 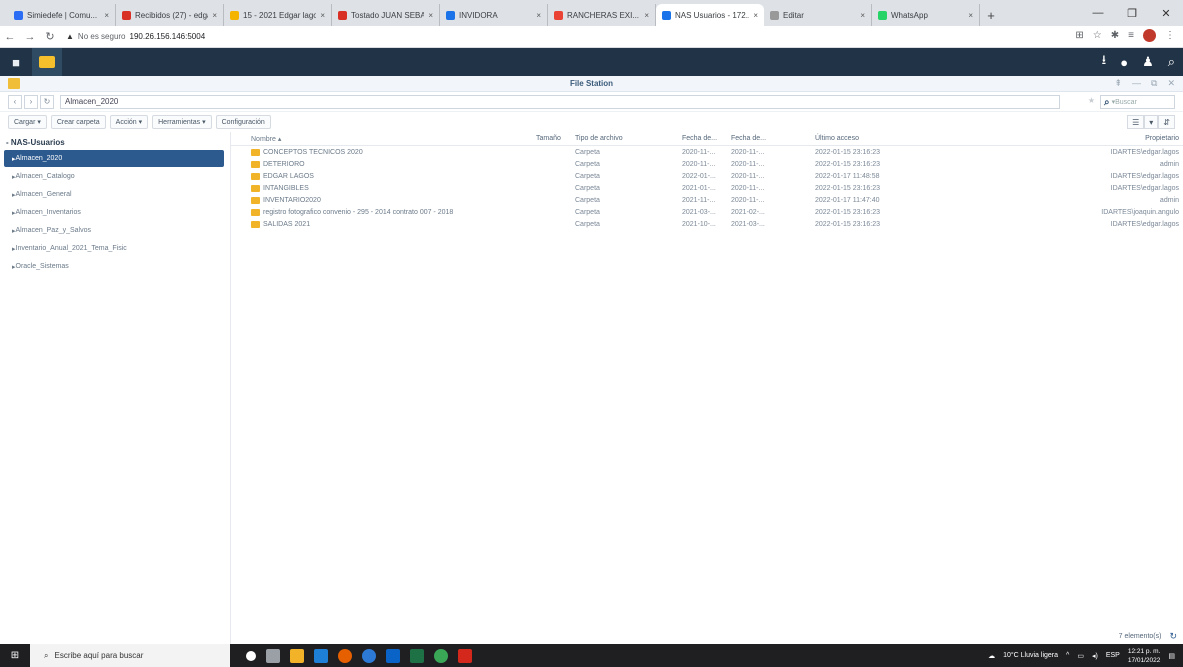 I want to click on path-field: Almacen_2020, so click(x=560, y=101).